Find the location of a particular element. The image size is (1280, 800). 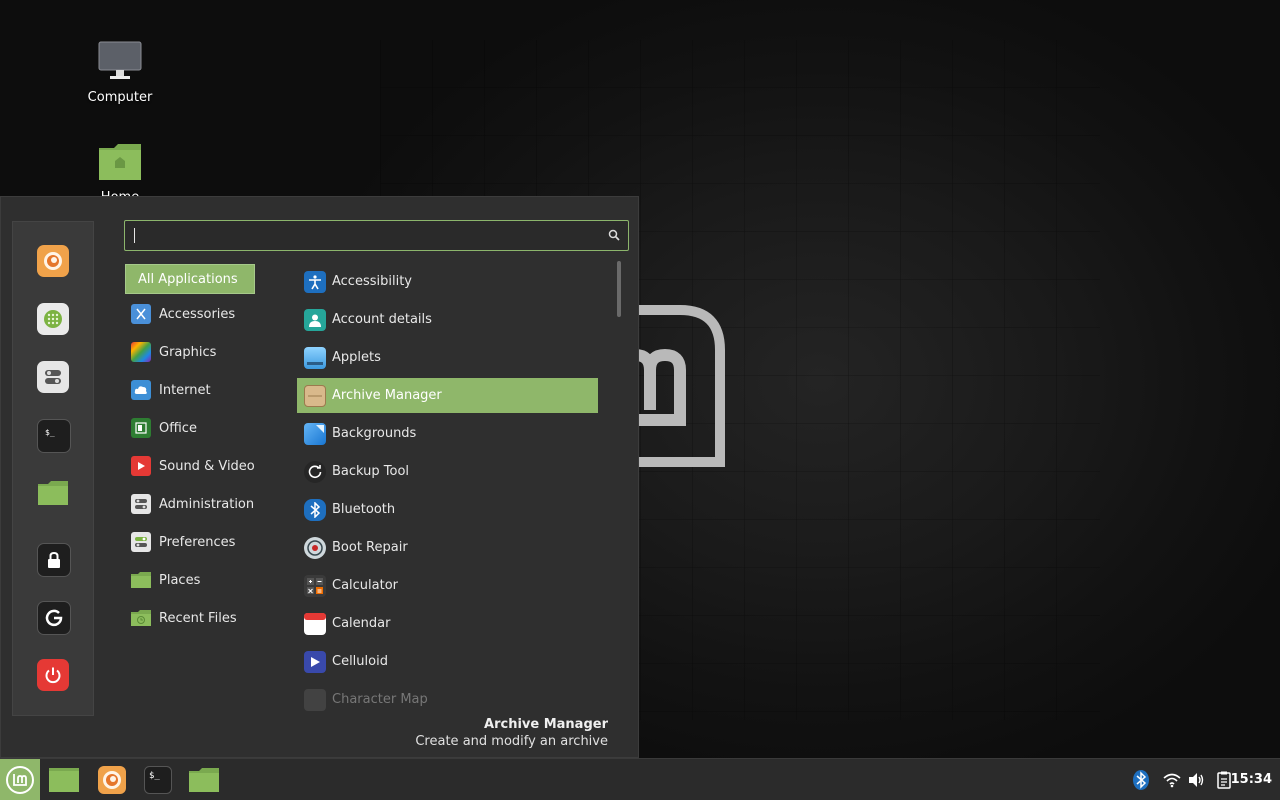

tray-volume is located at coordinates (1197, 780).